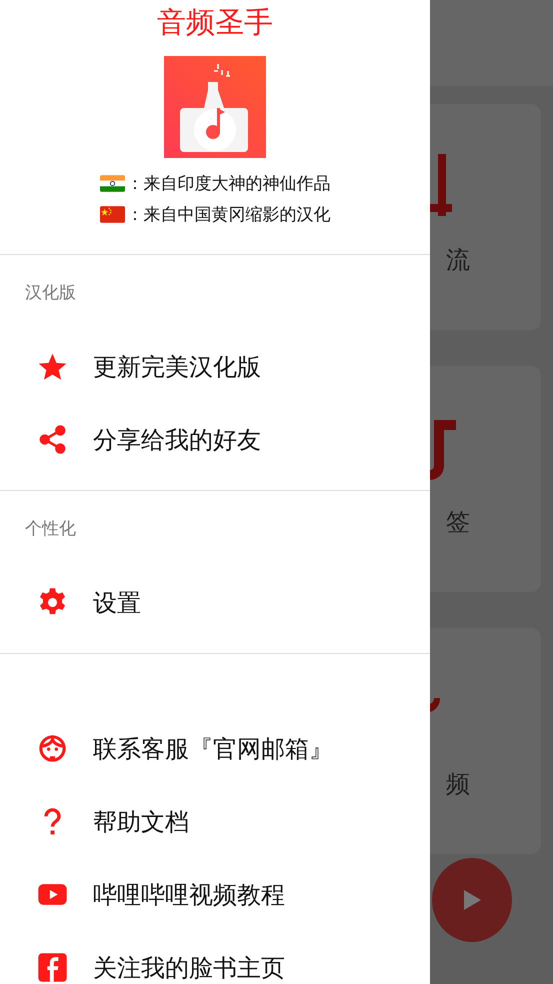 The width and height of the screenshot is (553, 984). Describe the element at coordinates (52, 366) in the screenshot. I see `star-icon` at that location.